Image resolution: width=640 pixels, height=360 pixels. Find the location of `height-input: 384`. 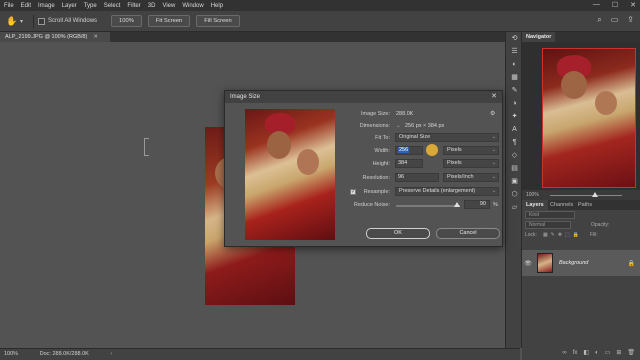

height-input: 384 is located at coordinates (409, 163).